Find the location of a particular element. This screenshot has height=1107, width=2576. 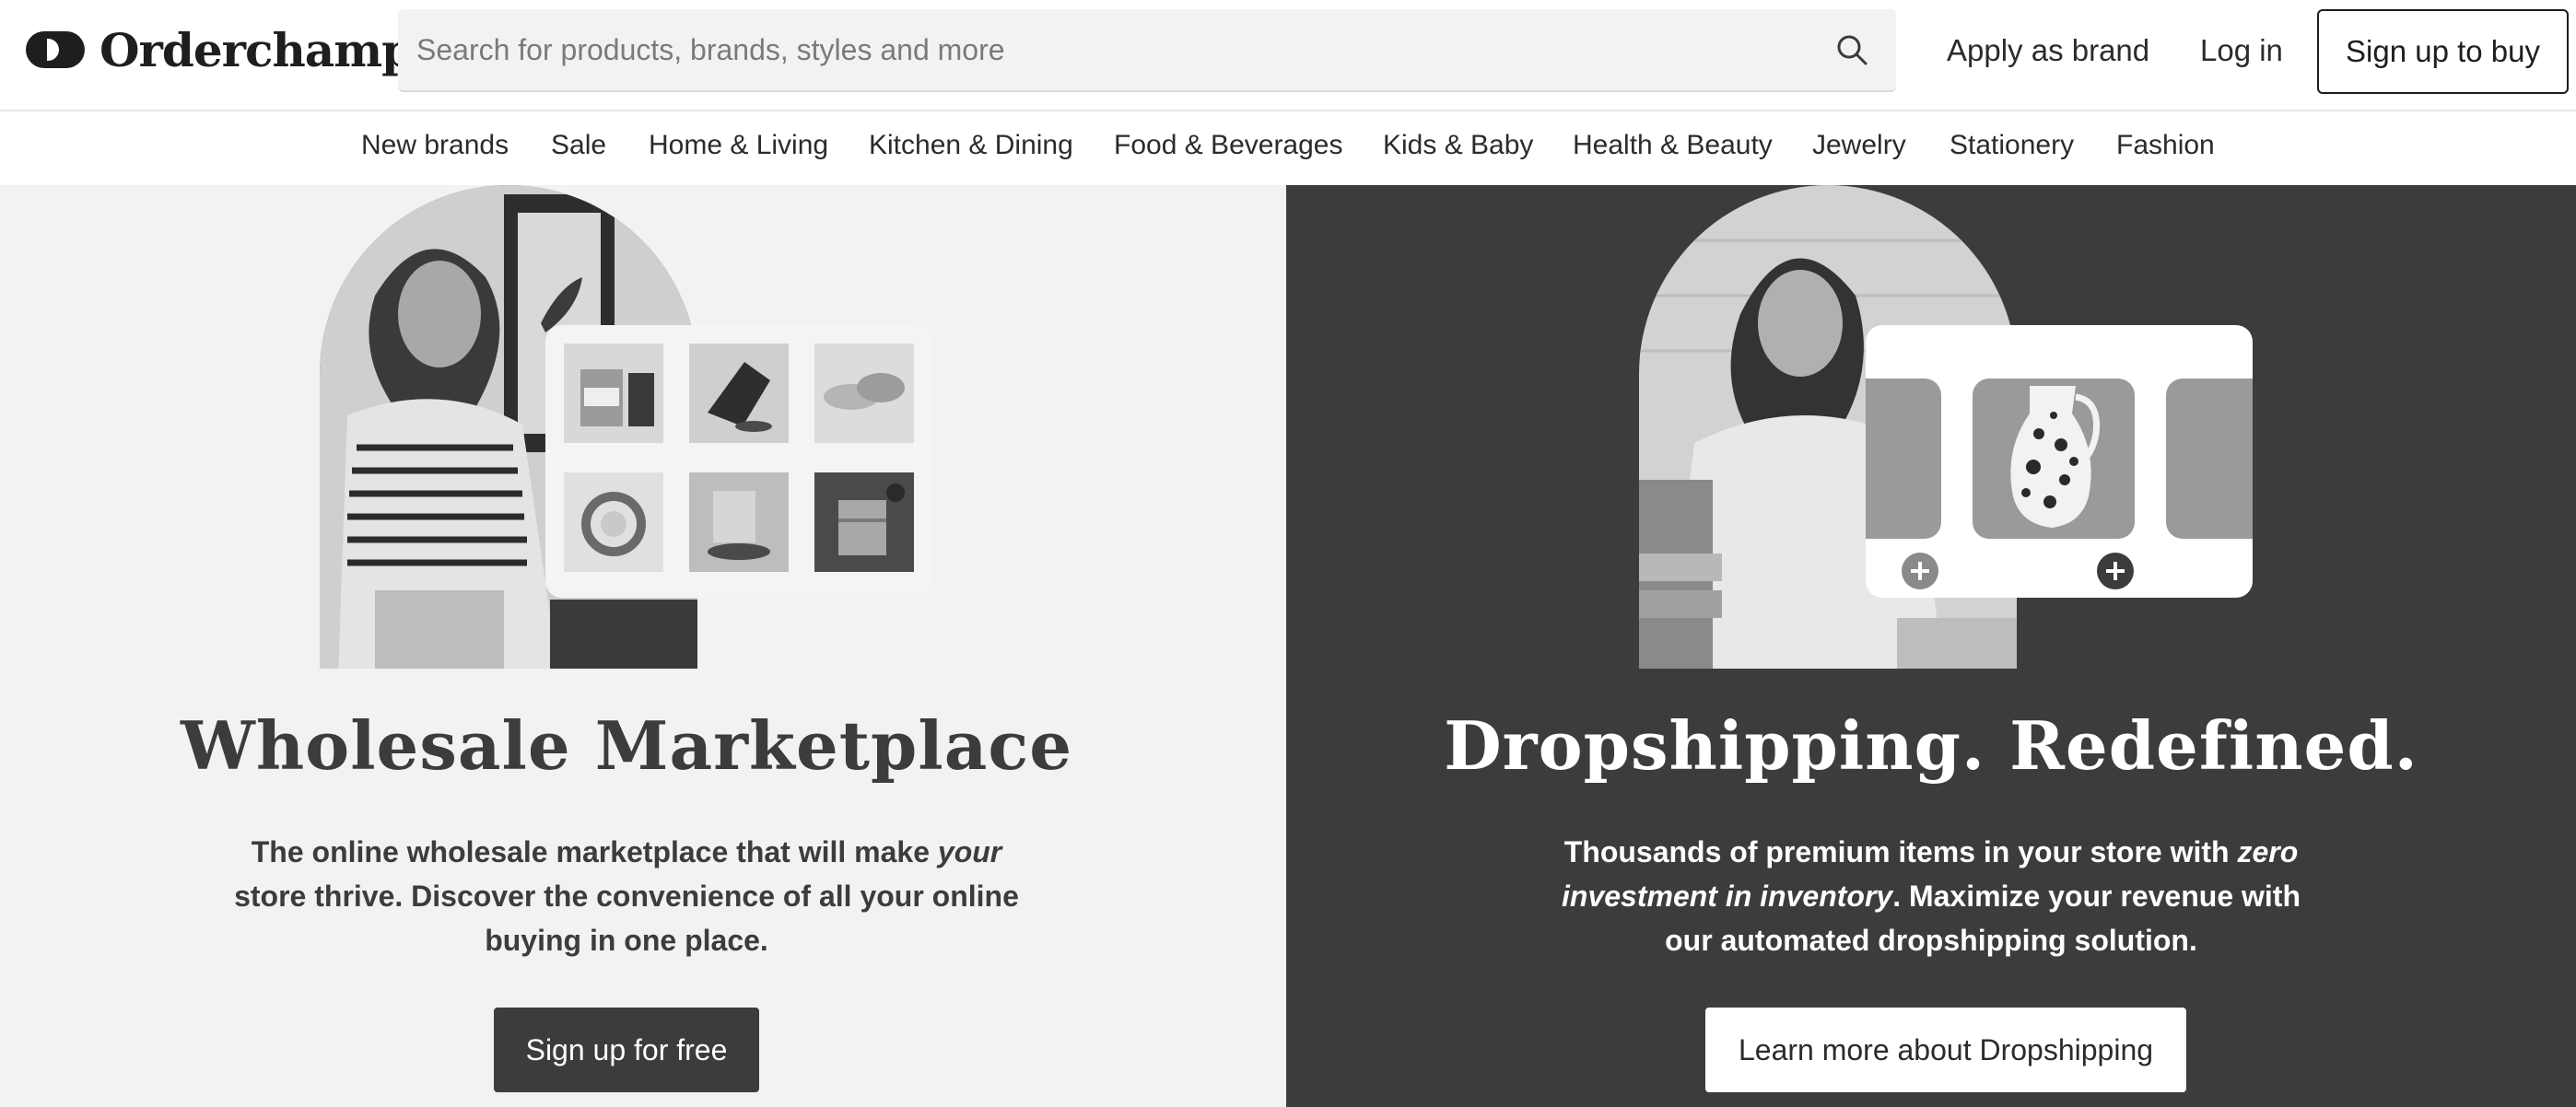

category-fashion: Fashion is located at coordinates (2165, 145).